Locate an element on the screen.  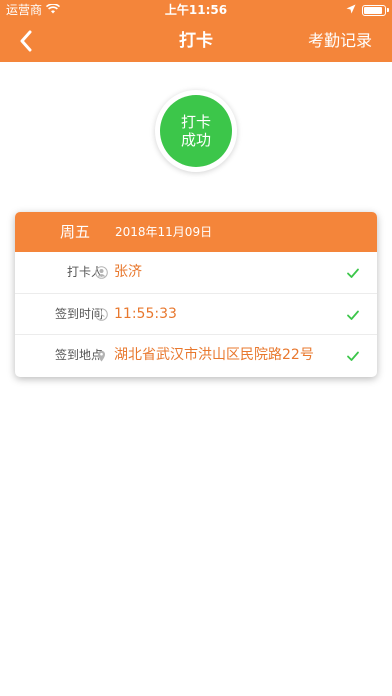
back-button is located at coordinates (26, 41).